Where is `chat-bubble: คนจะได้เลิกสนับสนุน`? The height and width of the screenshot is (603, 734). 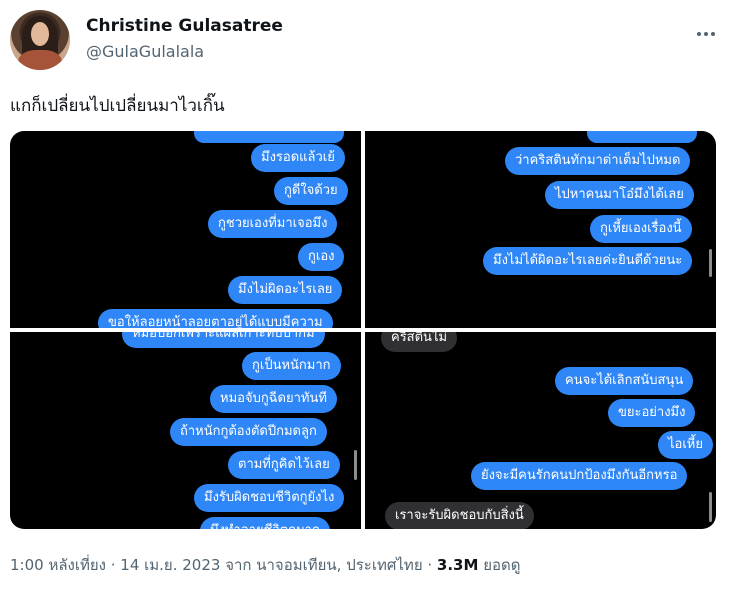 chat-bubble: คนจะได้เลิกสนับสนุน is located at coordinates (624, 381).